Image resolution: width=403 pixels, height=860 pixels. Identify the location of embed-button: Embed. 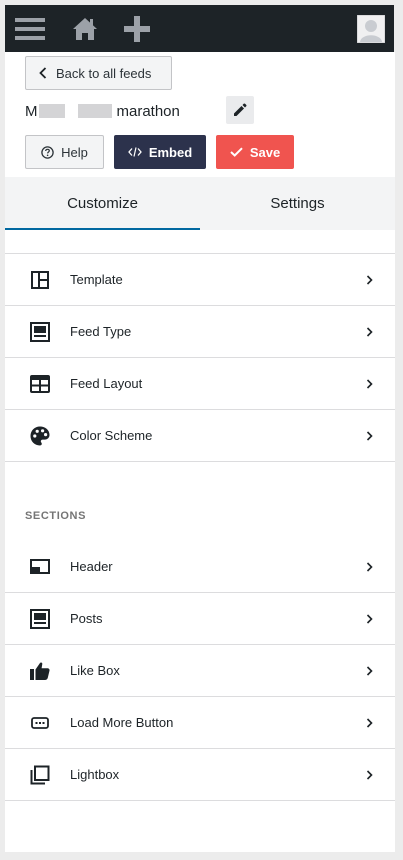
(160, 152).